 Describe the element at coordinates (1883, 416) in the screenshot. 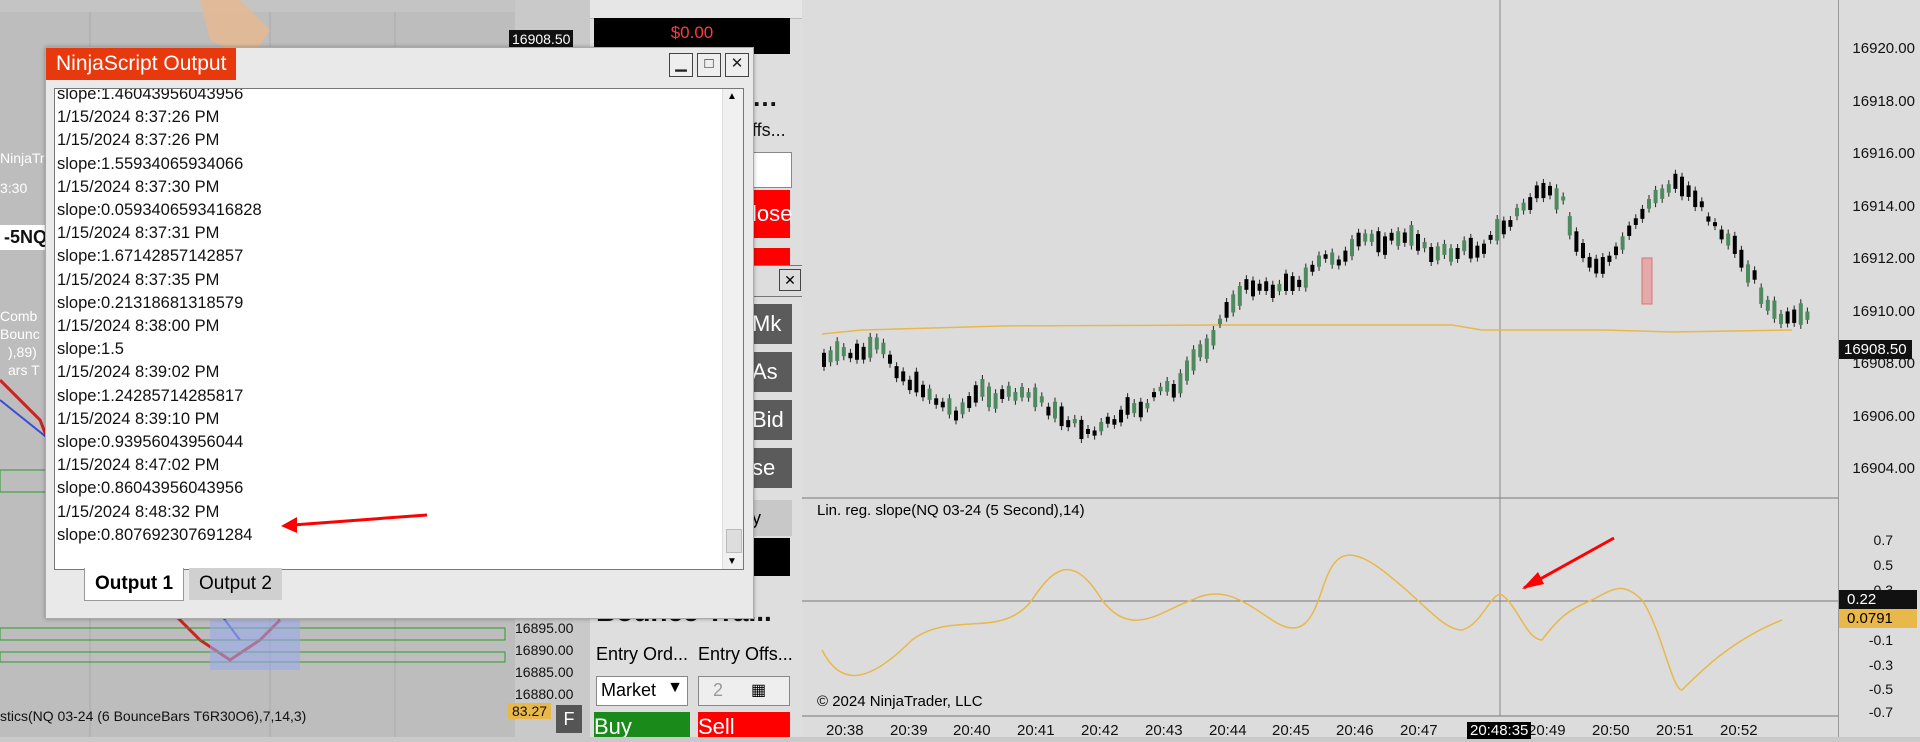

I see `price-tick: 16906.00` at that location.